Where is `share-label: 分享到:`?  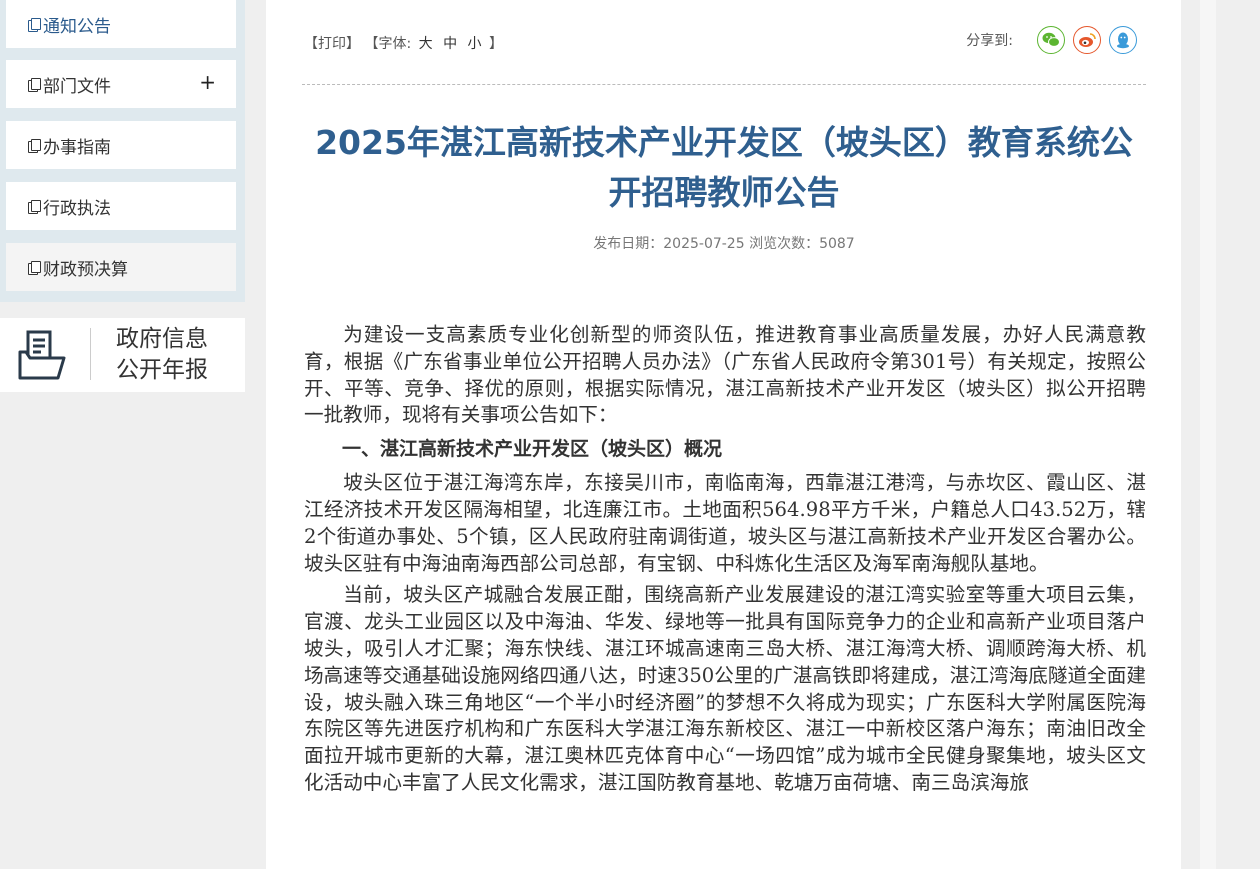
share-label: 分享到: is located at coordinates (989, 41).